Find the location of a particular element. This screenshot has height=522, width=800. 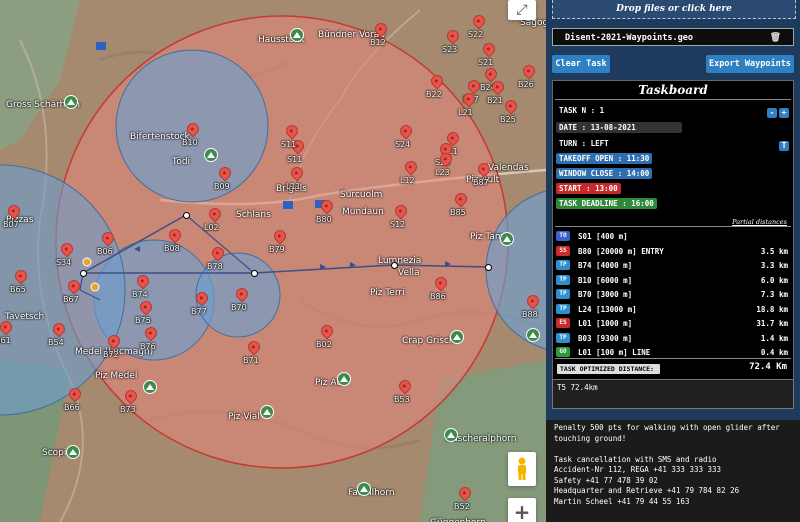

street-view-pegman-icon is located at coordinates (522, 469).